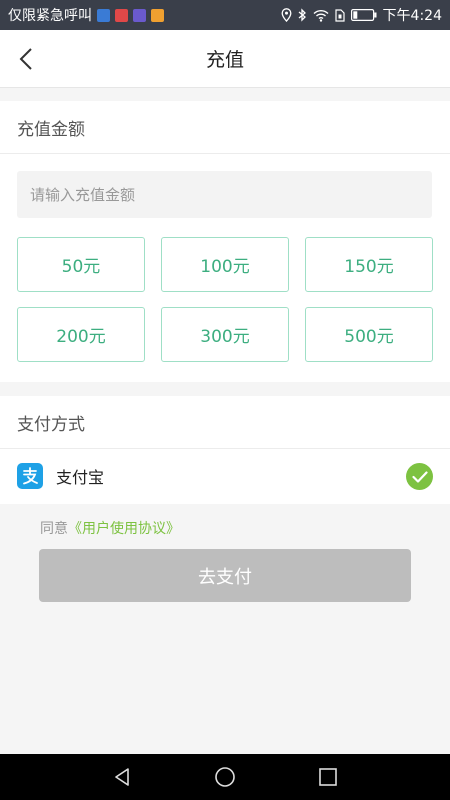  What do you see at coordinates (225, 15) in the screenshot?
I see `status-bar: 仅限紧急呼叫 下午4:24` at bounding box center [225, 15].